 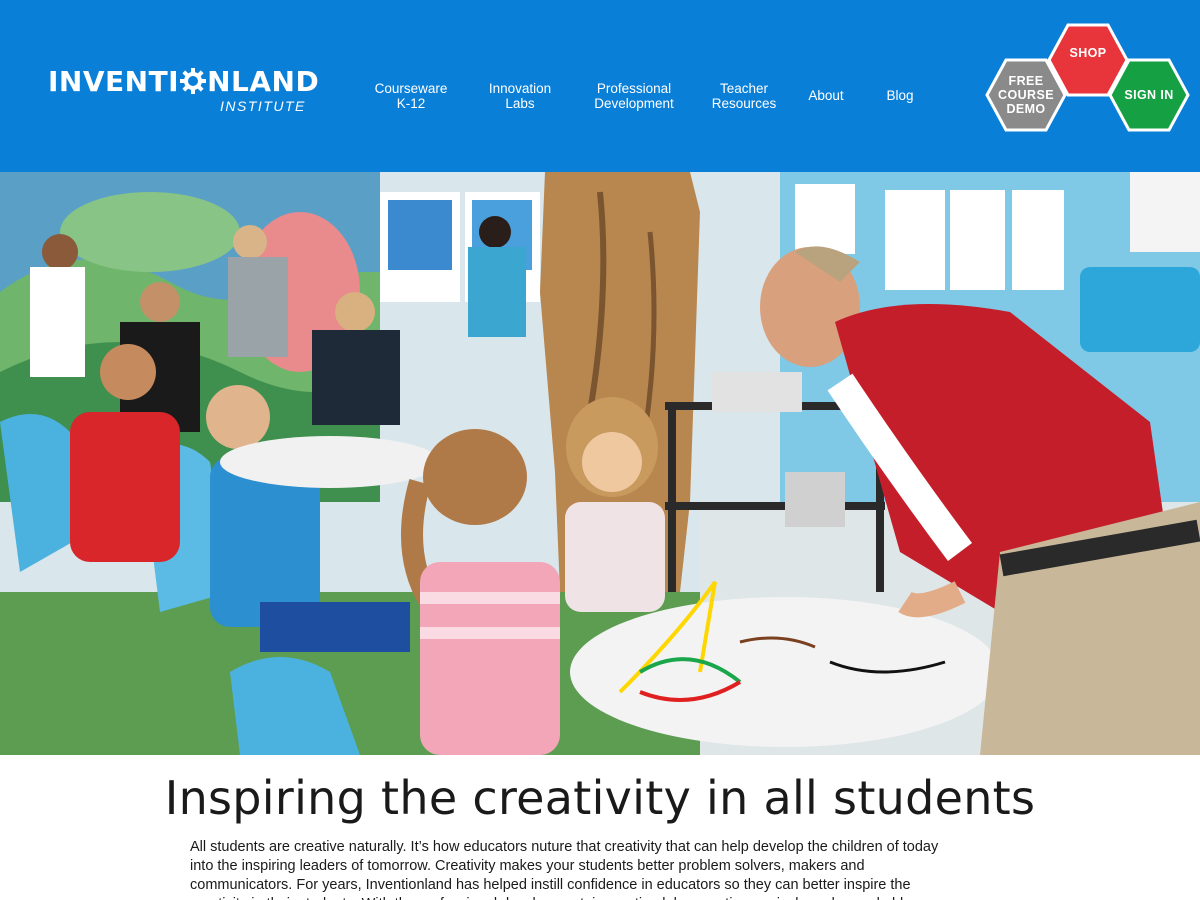 I want to click on nav-courseware: Courseware K-12, so click(x=411, y=96).